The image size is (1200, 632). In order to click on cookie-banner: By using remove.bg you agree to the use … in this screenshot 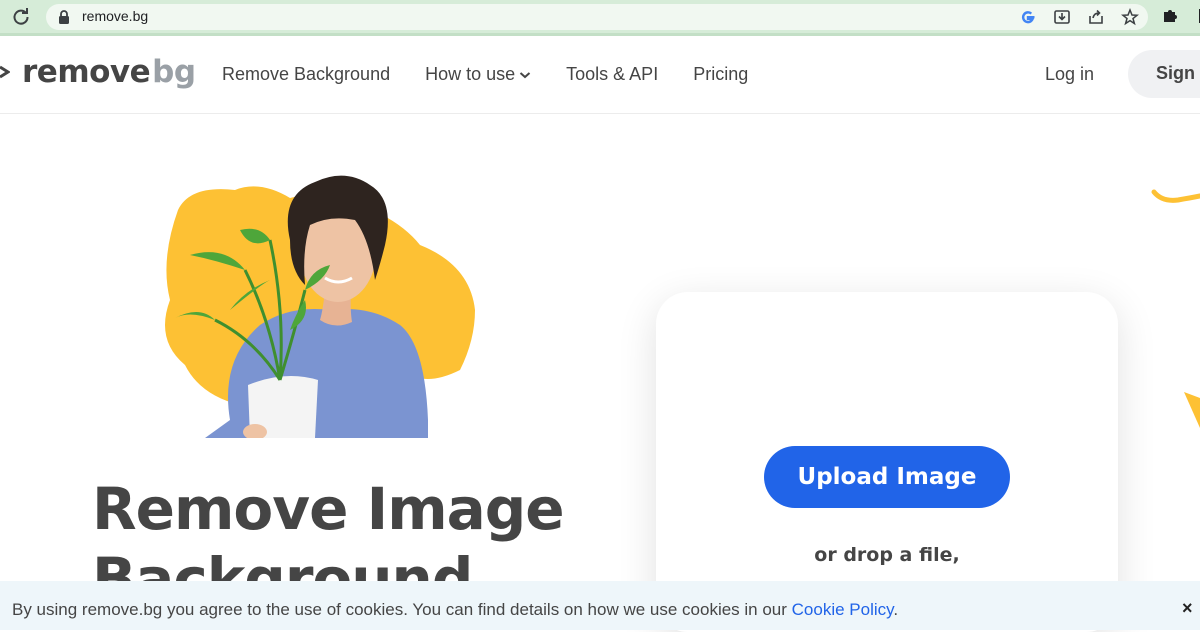, I will do `click(600, 605)`.